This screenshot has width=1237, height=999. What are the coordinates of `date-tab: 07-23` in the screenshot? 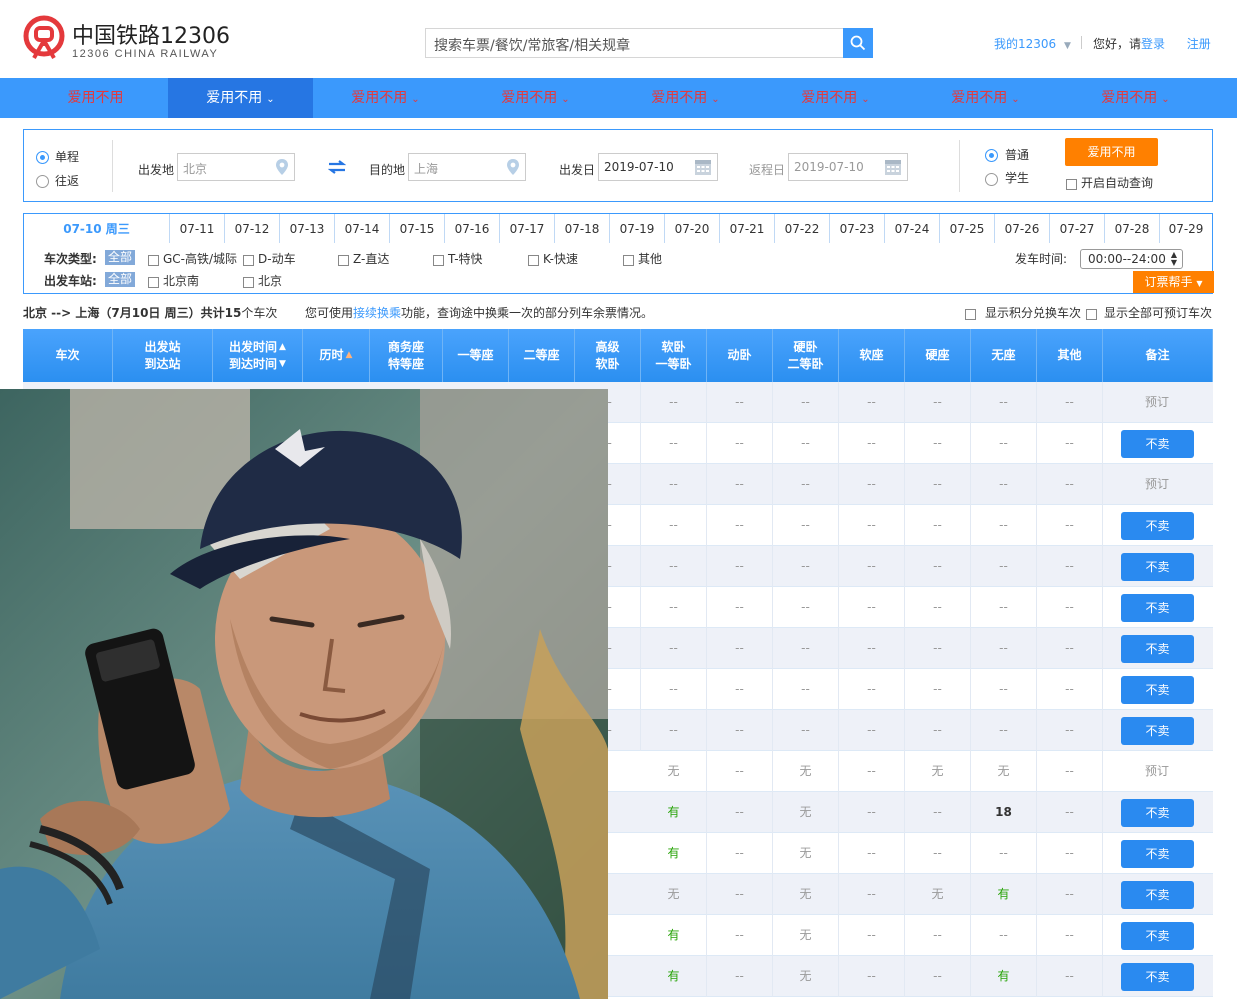 It's located at (856, 229).